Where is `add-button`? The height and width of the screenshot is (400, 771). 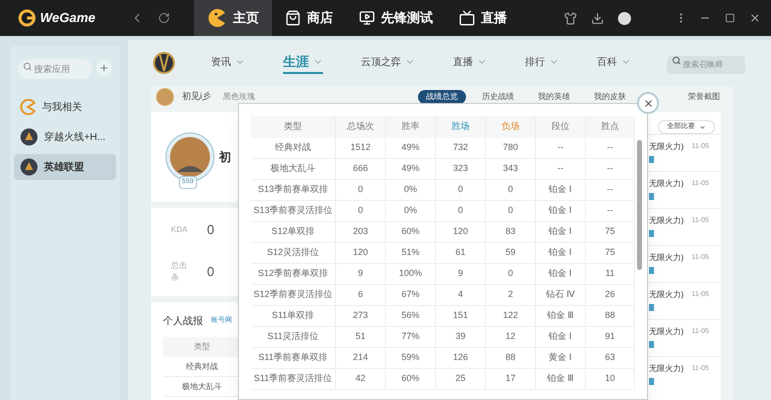
add-button is located at coordinates (104, 68).